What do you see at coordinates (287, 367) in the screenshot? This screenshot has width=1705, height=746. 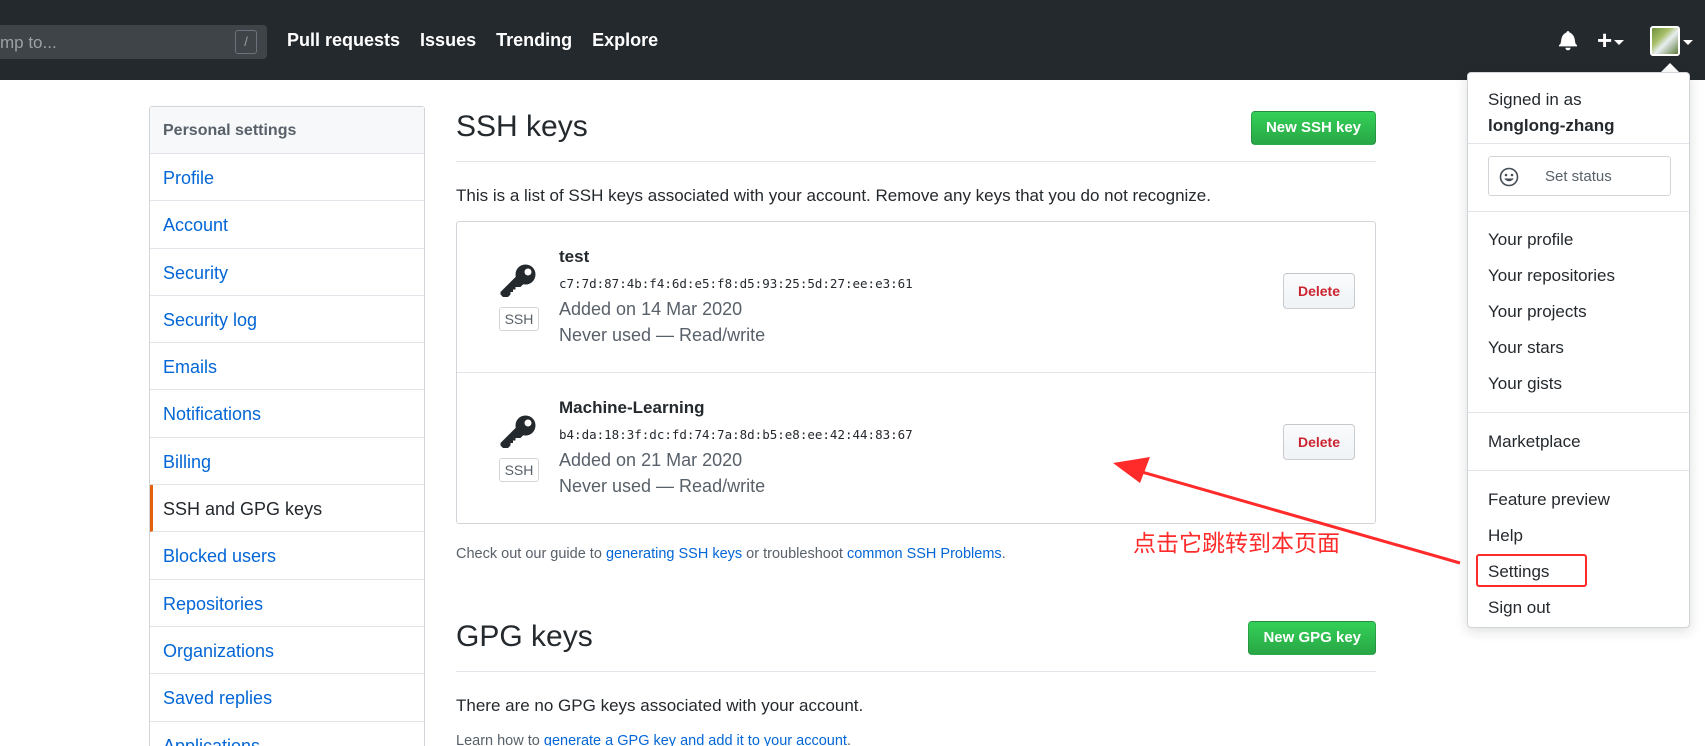 I see `sidebar-item-emails: Emails` at bounding box center [287, 367].